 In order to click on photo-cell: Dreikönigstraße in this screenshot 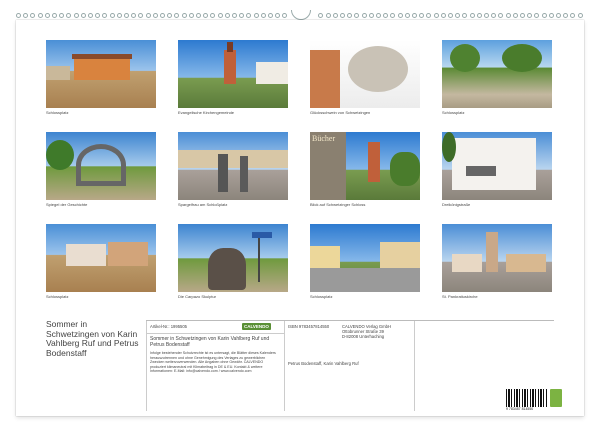, I will do `click(497, 169)`.